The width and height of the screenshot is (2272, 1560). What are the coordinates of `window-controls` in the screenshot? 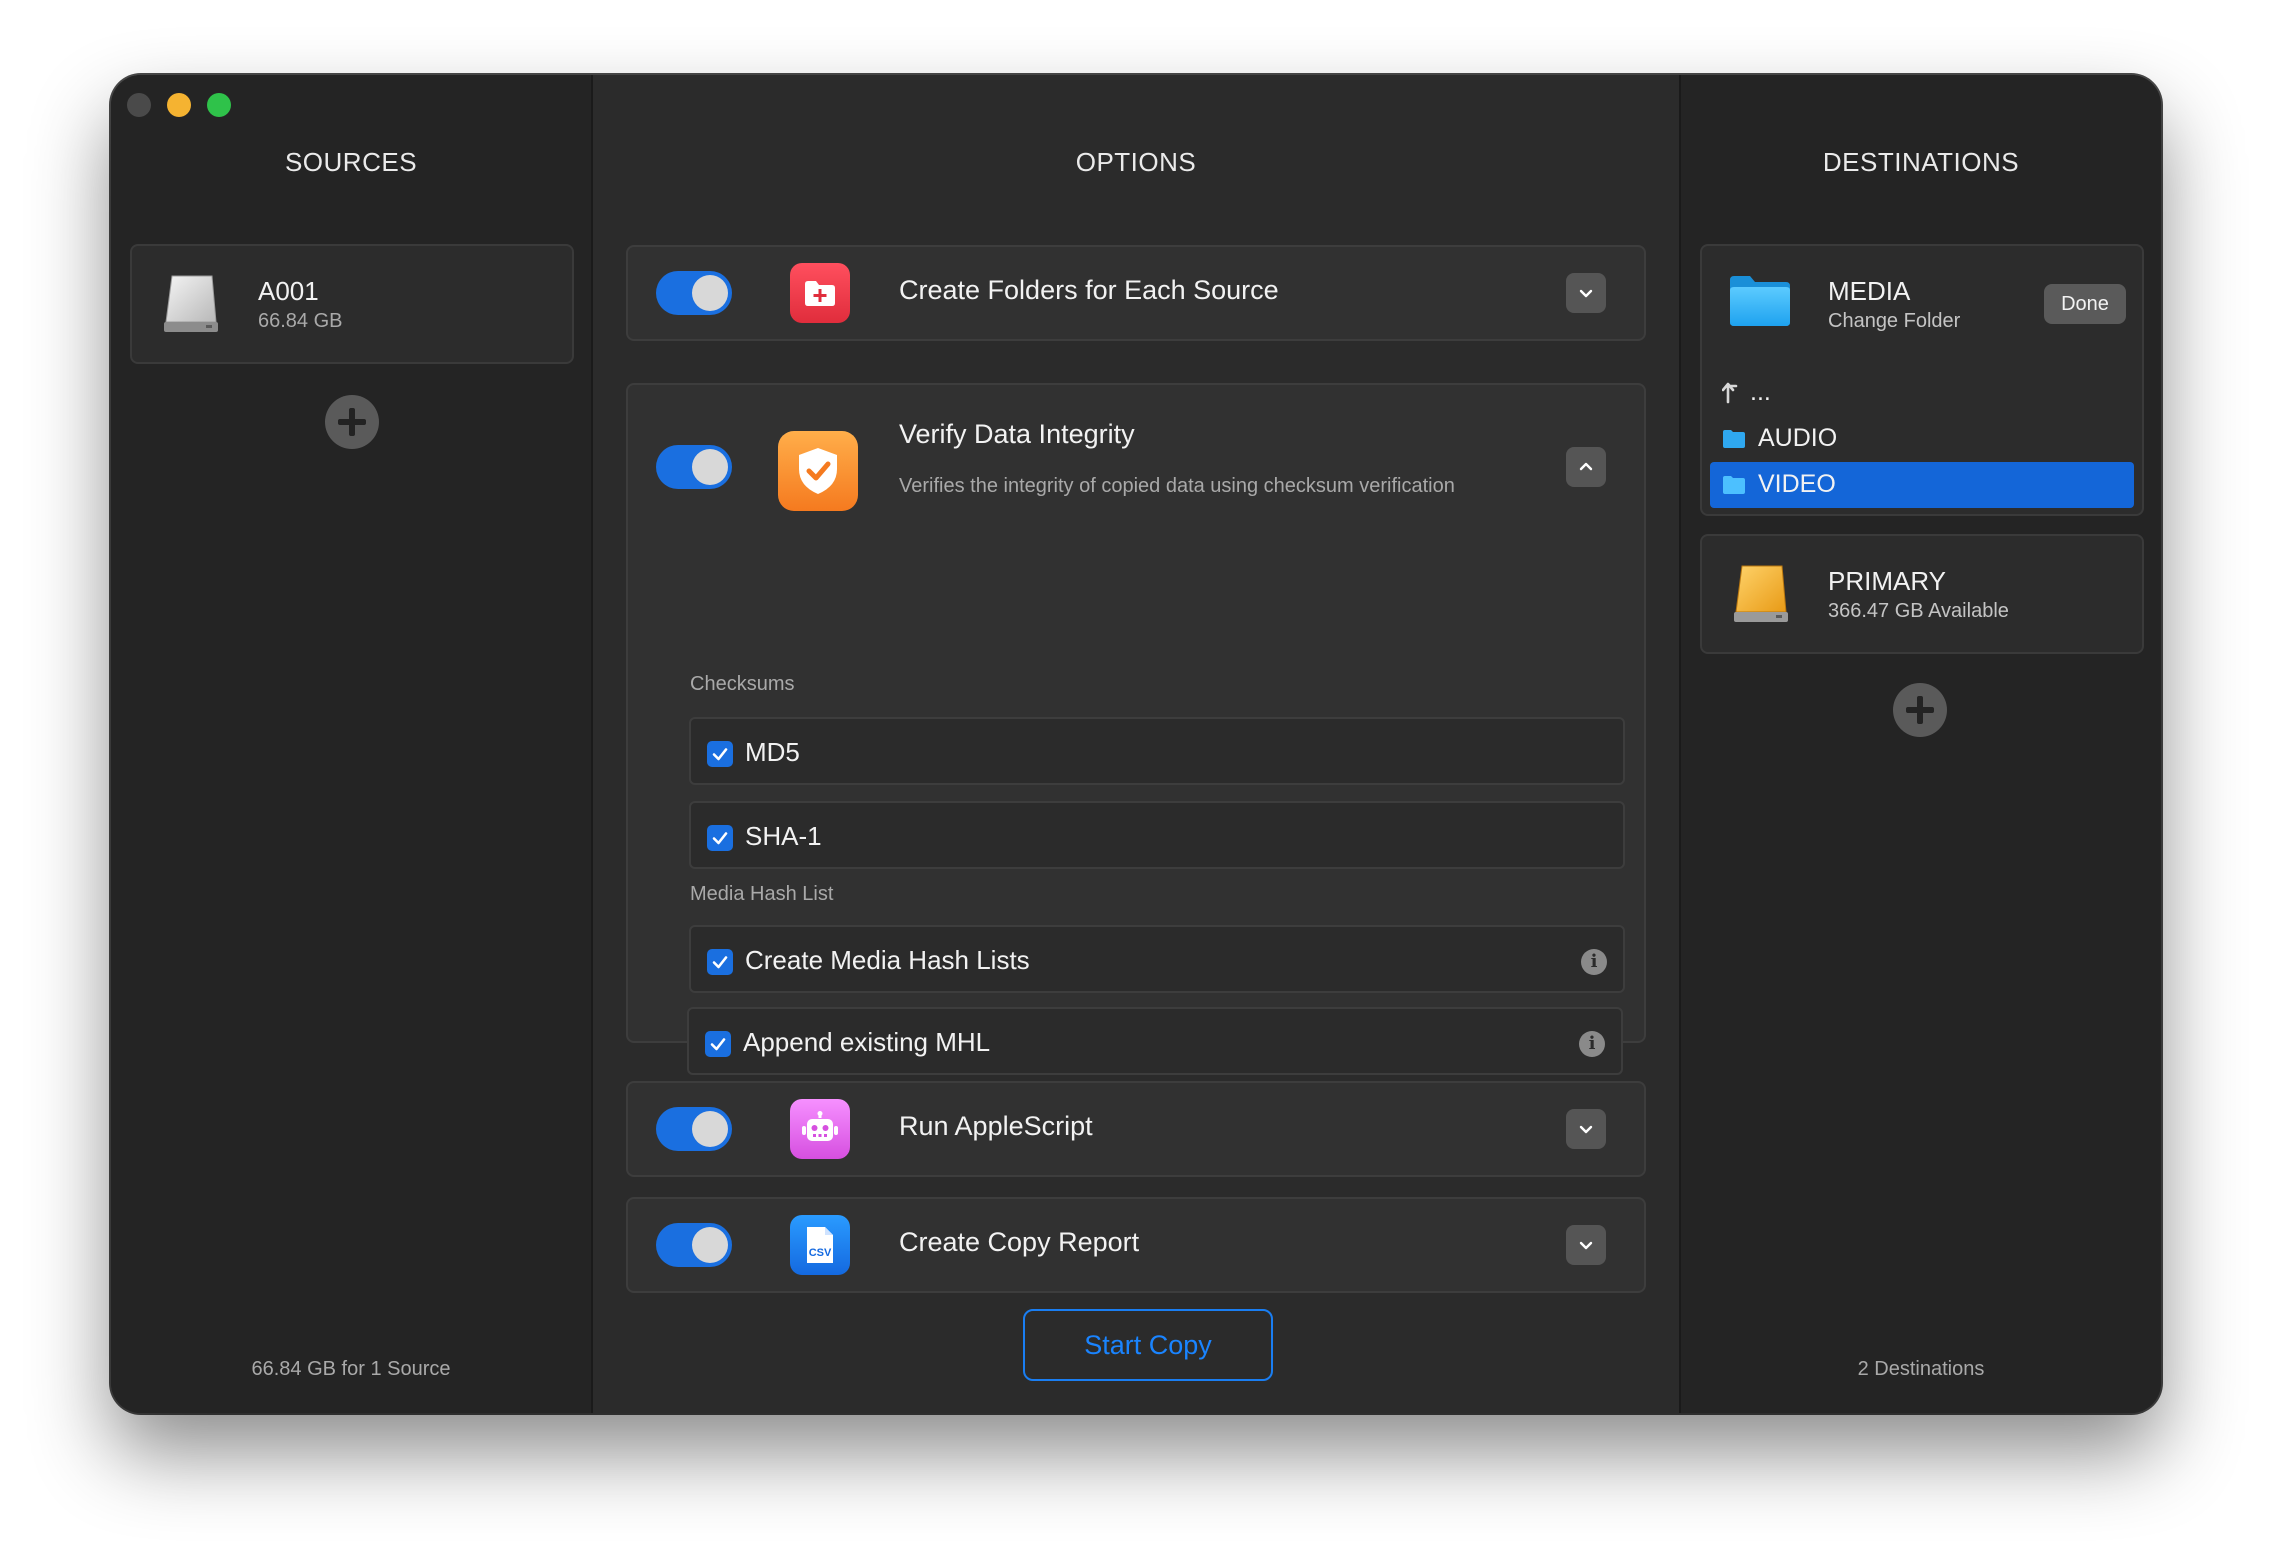 It's located at (179, 105).